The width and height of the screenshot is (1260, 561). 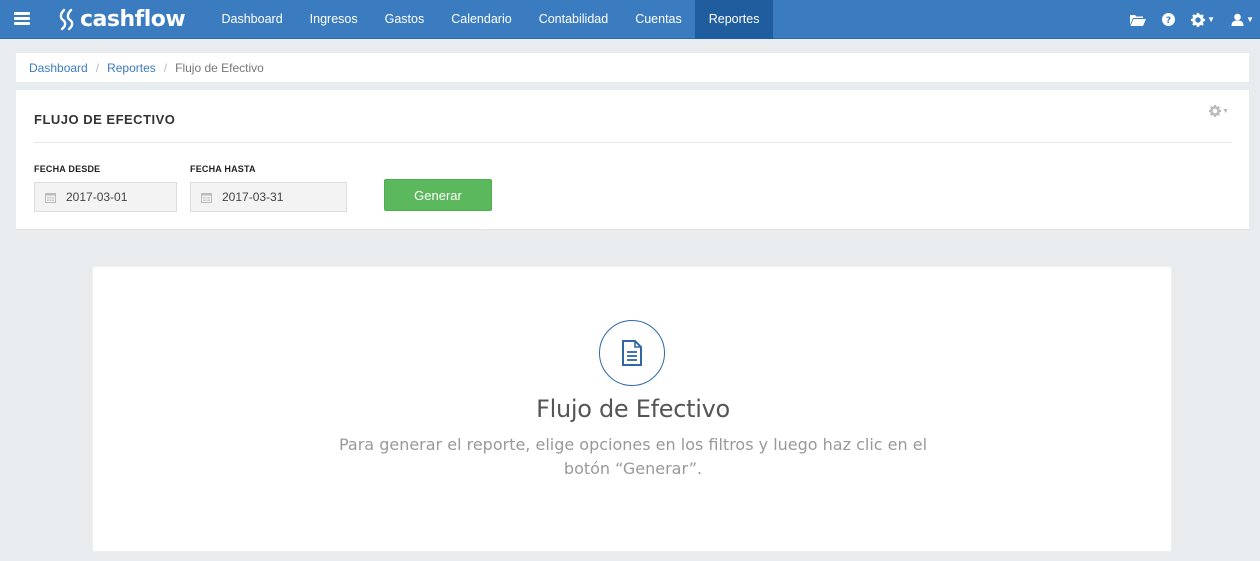 What do you see at coordinates (481, 19) in the screenshot?
I see `nav-item-calendario: Calendario` at bounding box center [481, 19].